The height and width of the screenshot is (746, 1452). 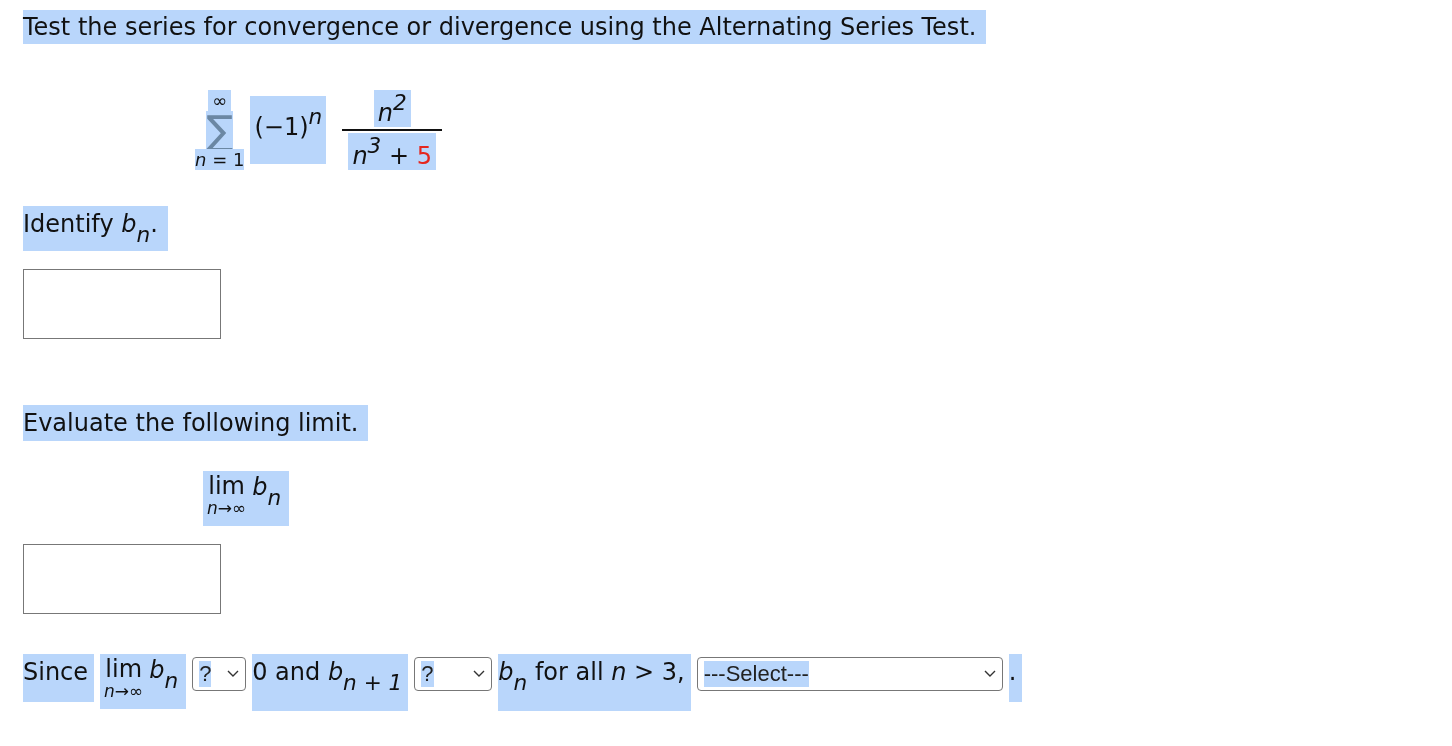 What do you see at coordinates (330, 682) in the screenshot?
I see `sentence-text: 0 and b$_{n + 1}$` at bounding box center [330, 682].